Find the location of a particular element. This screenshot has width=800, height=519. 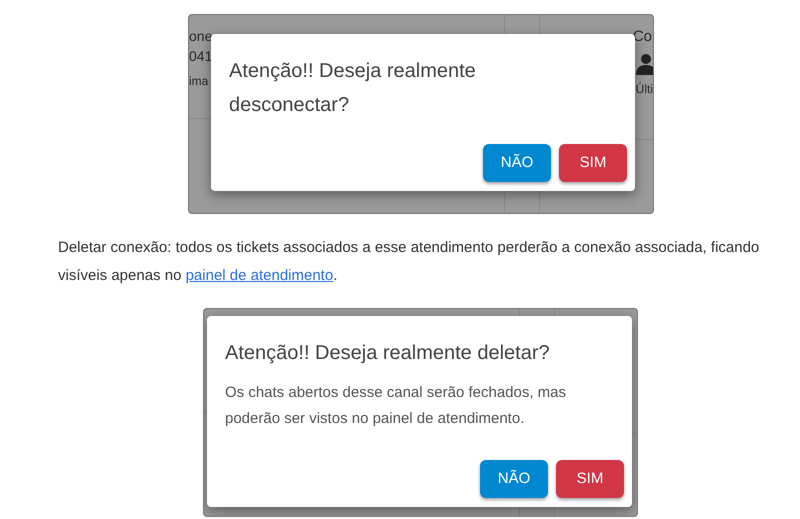

user-icon is located at coordinates (644, 64).